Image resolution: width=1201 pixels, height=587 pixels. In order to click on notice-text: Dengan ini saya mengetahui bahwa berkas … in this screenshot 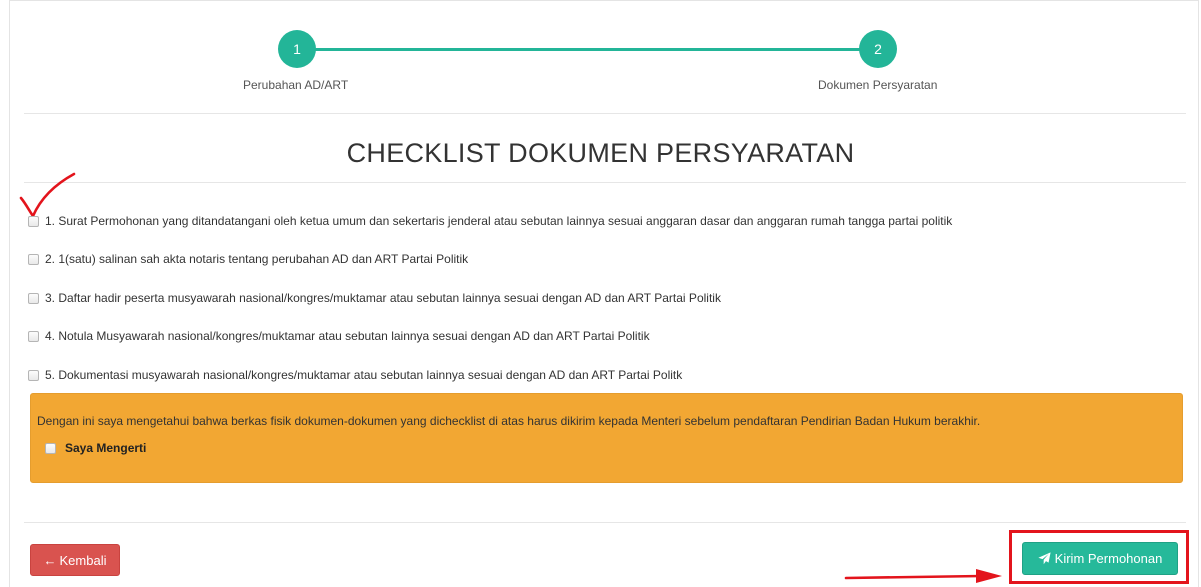, I will do `click(509, 421)`.